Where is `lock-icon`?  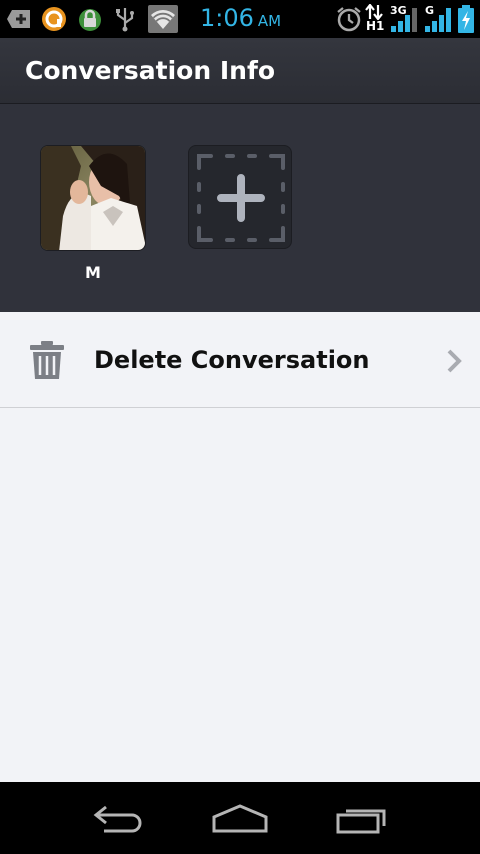 lock-icon is located at coordinates (90, 19).